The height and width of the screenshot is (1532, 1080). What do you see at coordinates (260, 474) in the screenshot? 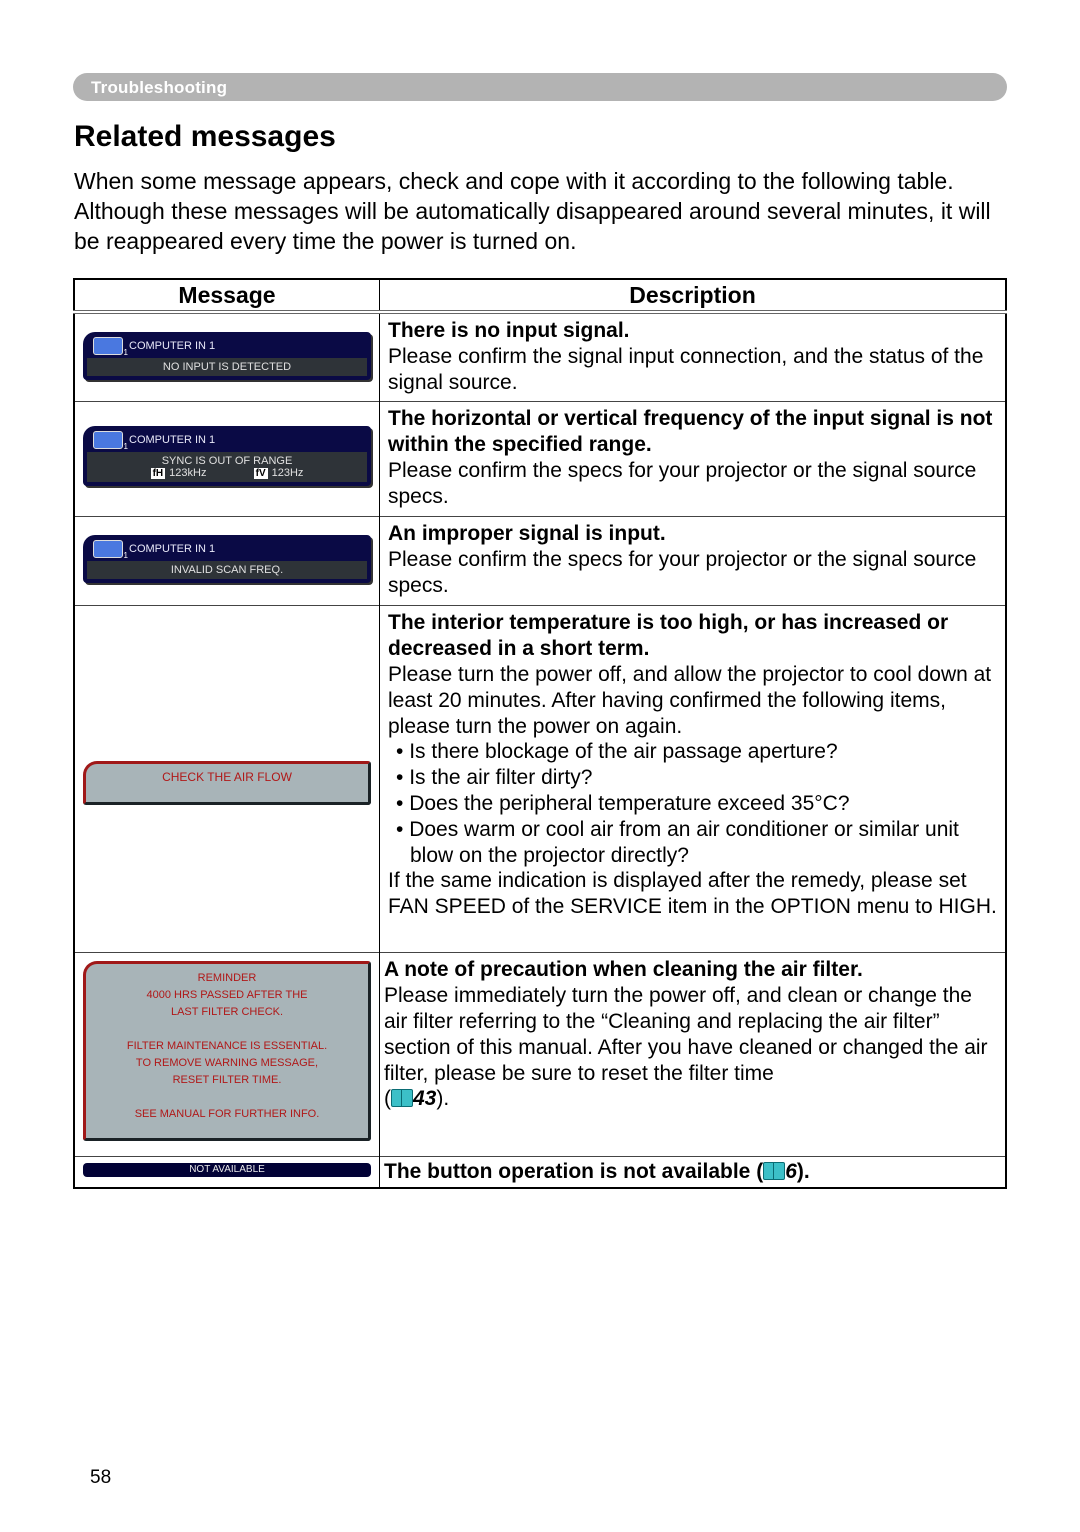
I see `fv-icon: fV` at bounding box center [260, 474].